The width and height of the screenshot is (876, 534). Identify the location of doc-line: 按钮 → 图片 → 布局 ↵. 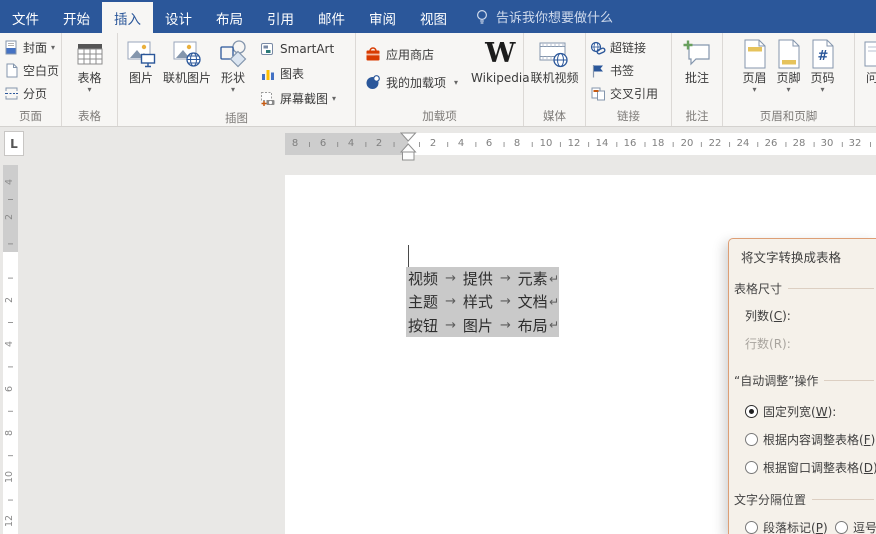
(484, 325).